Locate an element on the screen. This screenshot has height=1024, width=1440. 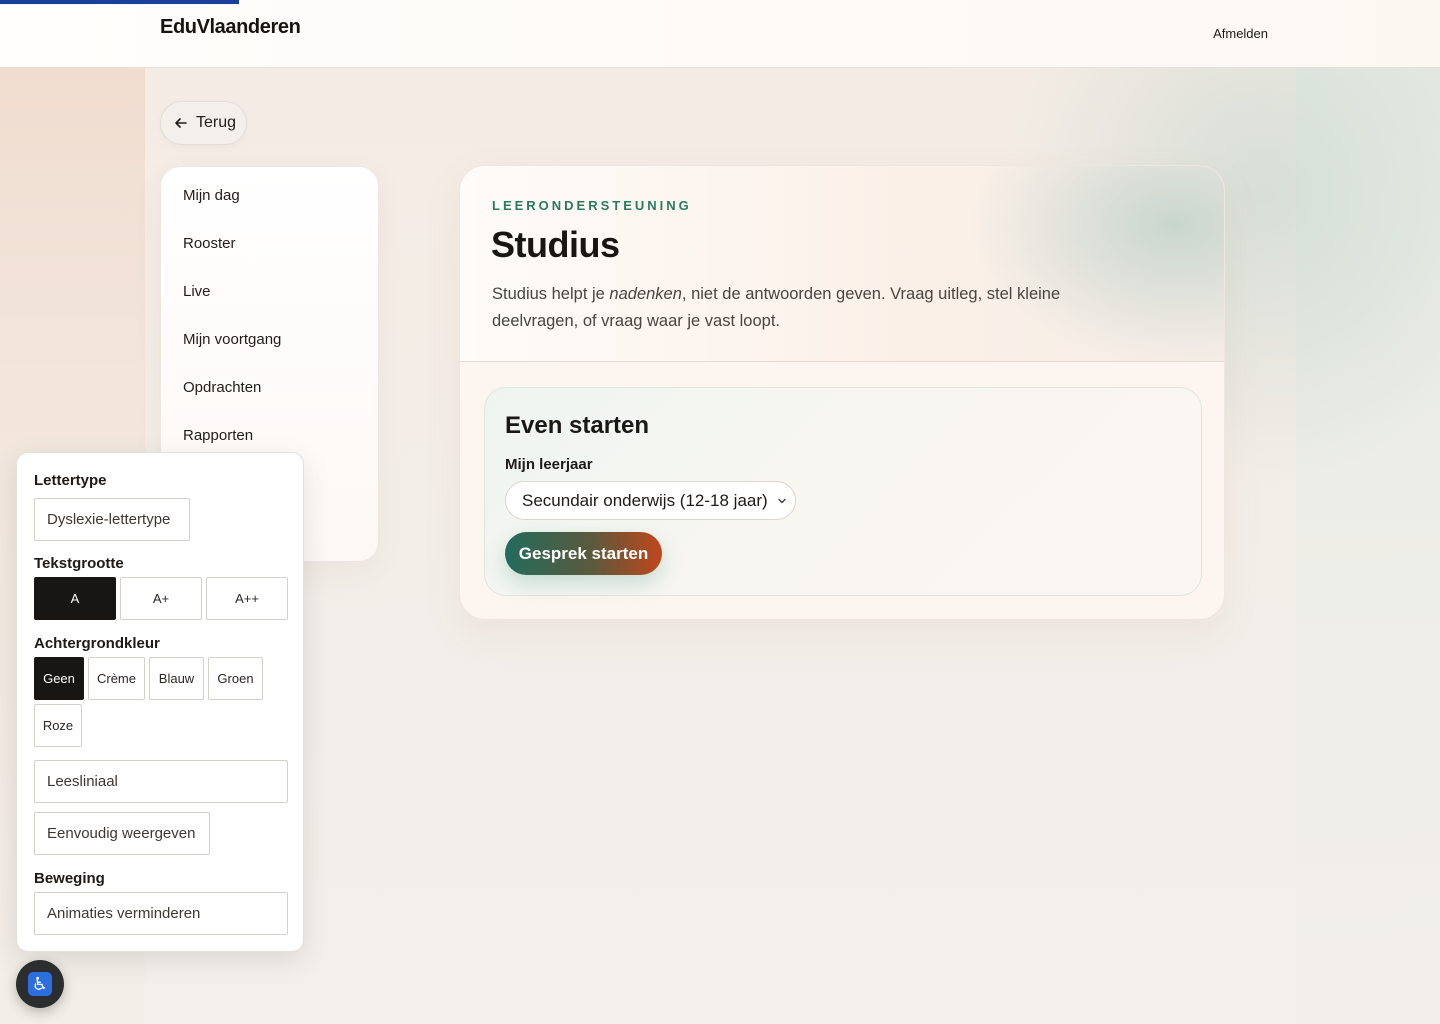
background-creme-button: Crème is located at coordinates (116, 678).